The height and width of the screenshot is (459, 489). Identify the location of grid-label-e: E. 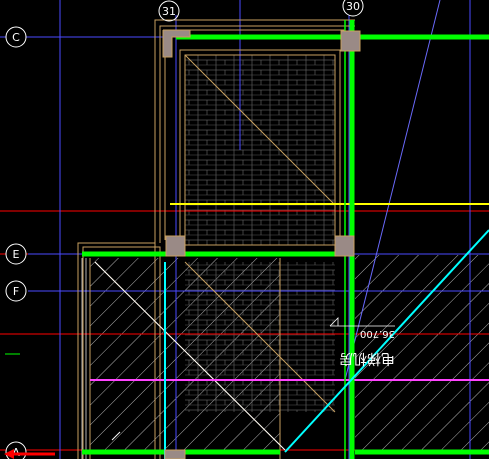
(16, 254).